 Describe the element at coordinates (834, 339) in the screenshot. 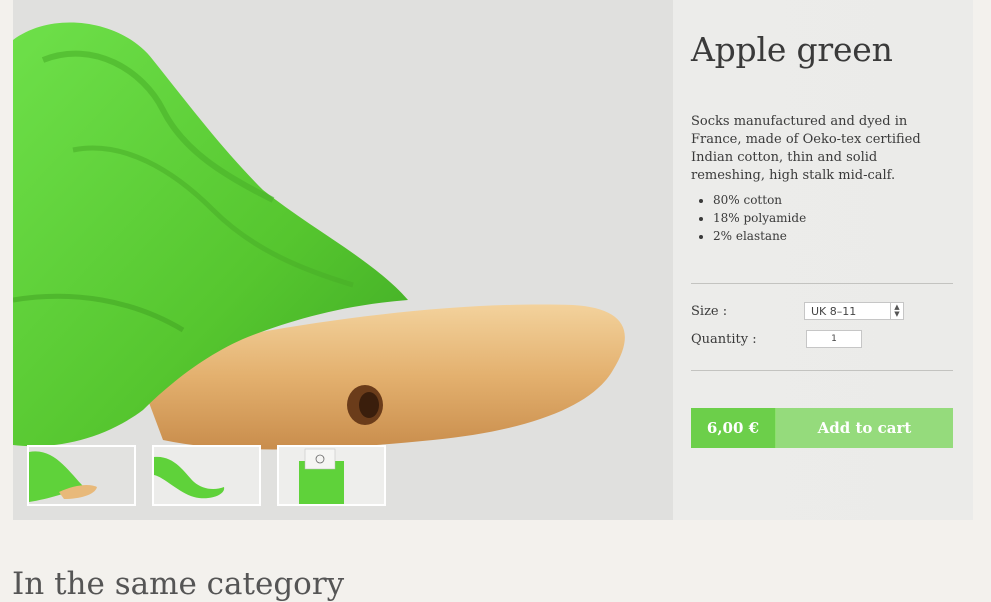

I see `quantity-input` at that location.